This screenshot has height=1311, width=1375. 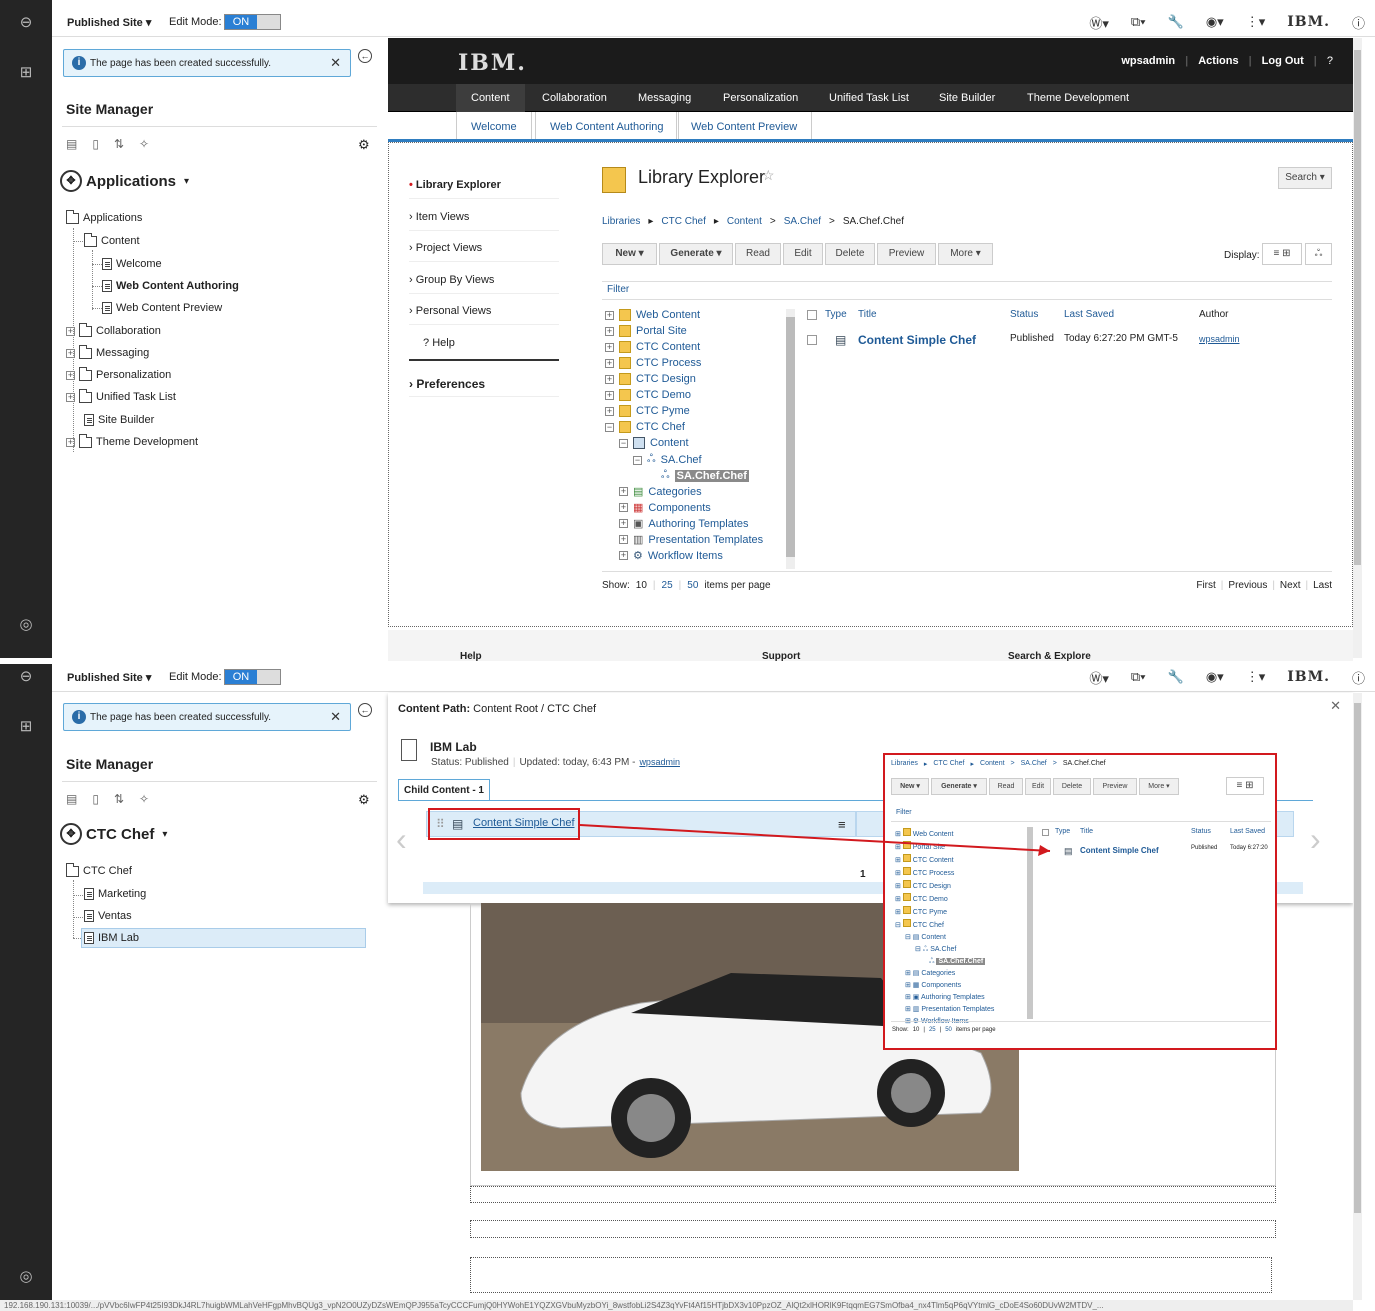 What do you see at coordinates (607, 125) in the screenshot?
I see `tab-web-content-authoring: Web Content Authoring` at bounding box center [607, 125].